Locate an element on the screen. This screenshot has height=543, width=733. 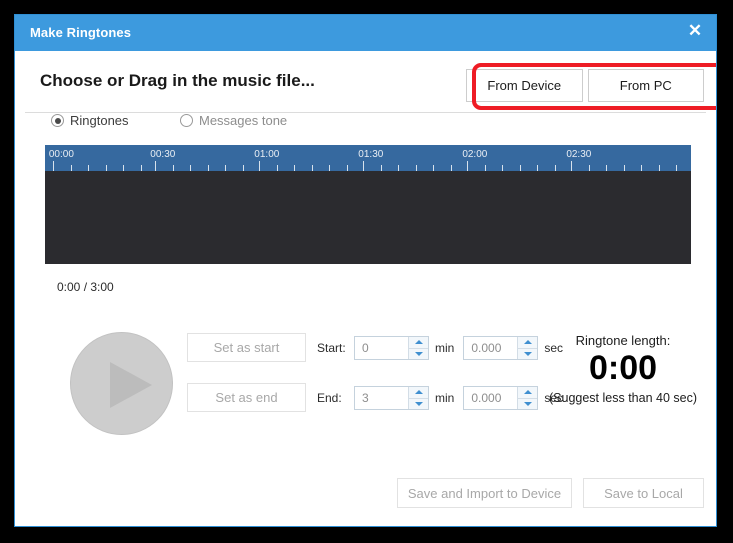
end-minutes-stepper is located at coordinates (391, 398).